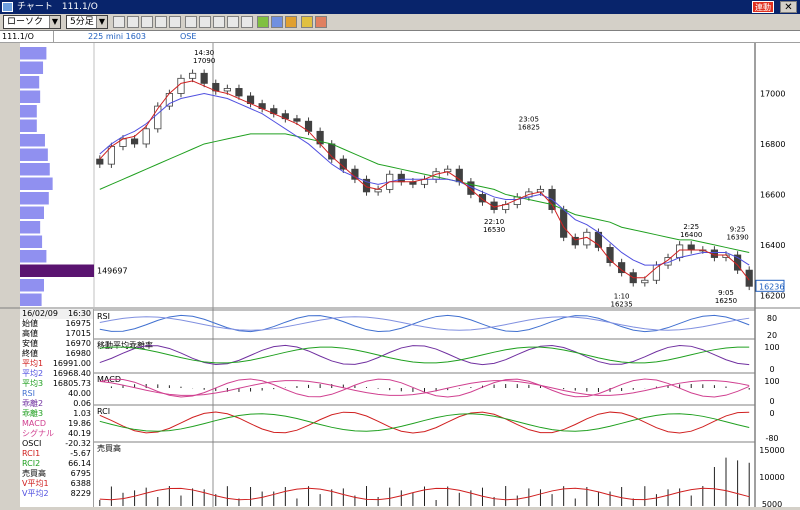  What do you see at coordinates (35, 493) in the screenshot?
I see `info-label: V平均2` at bounding box center [35, 493].